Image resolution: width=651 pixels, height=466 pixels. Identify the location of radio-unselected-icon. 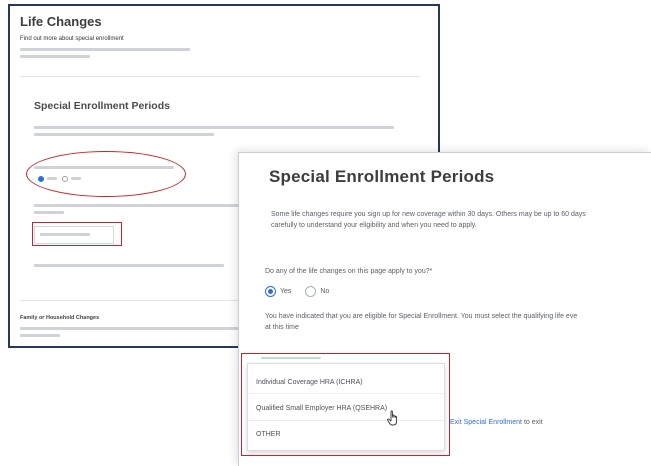
(311, 291).